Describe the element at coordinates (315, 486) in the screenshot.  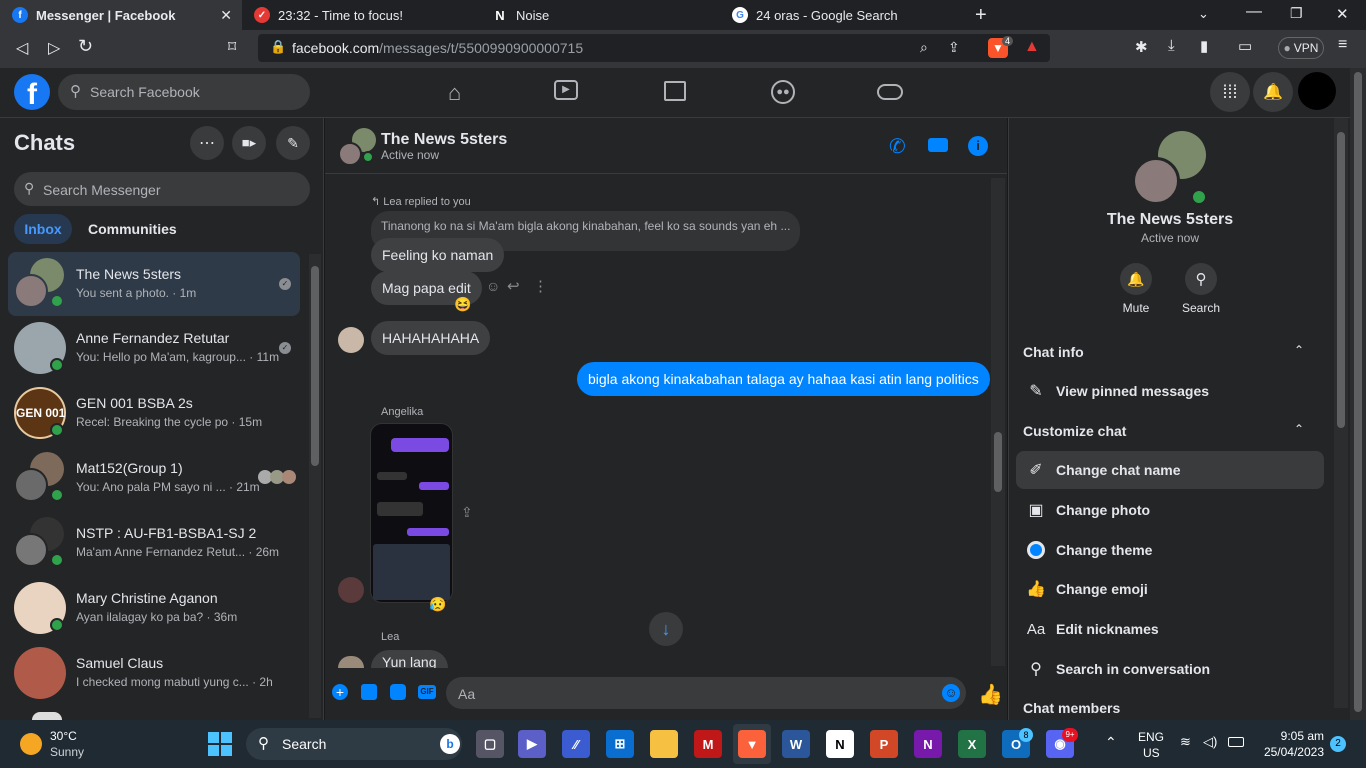
I see `chats-scrollbar` at that location.